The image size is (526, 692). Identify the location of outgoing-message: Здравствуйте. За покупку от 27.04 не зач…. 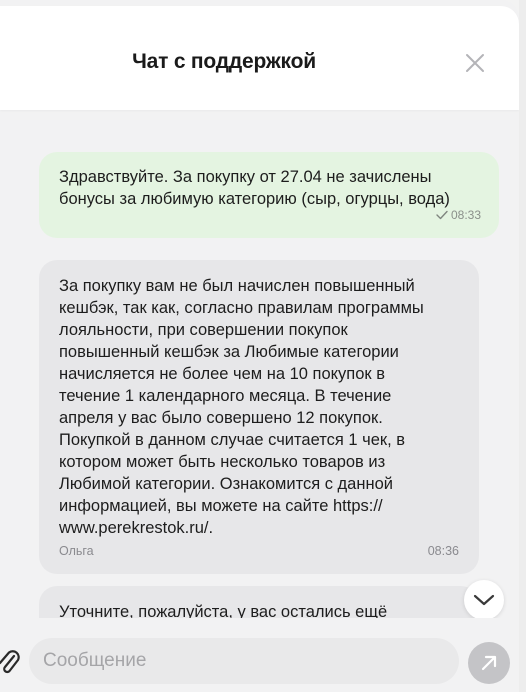
(269, 195).